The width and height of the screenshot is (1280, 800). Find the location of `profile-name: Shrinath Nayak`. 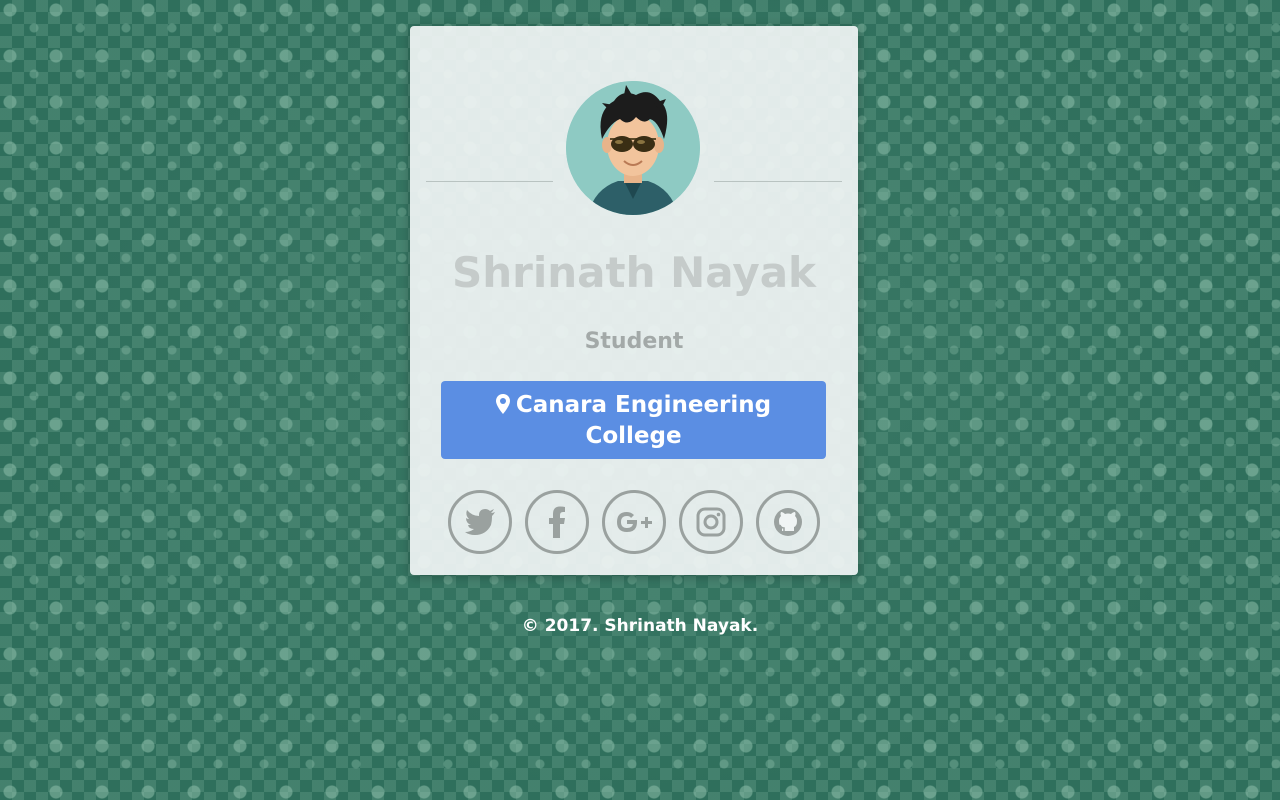

profile-name: Shrinath Nayak is located at coordinates (634, 272).